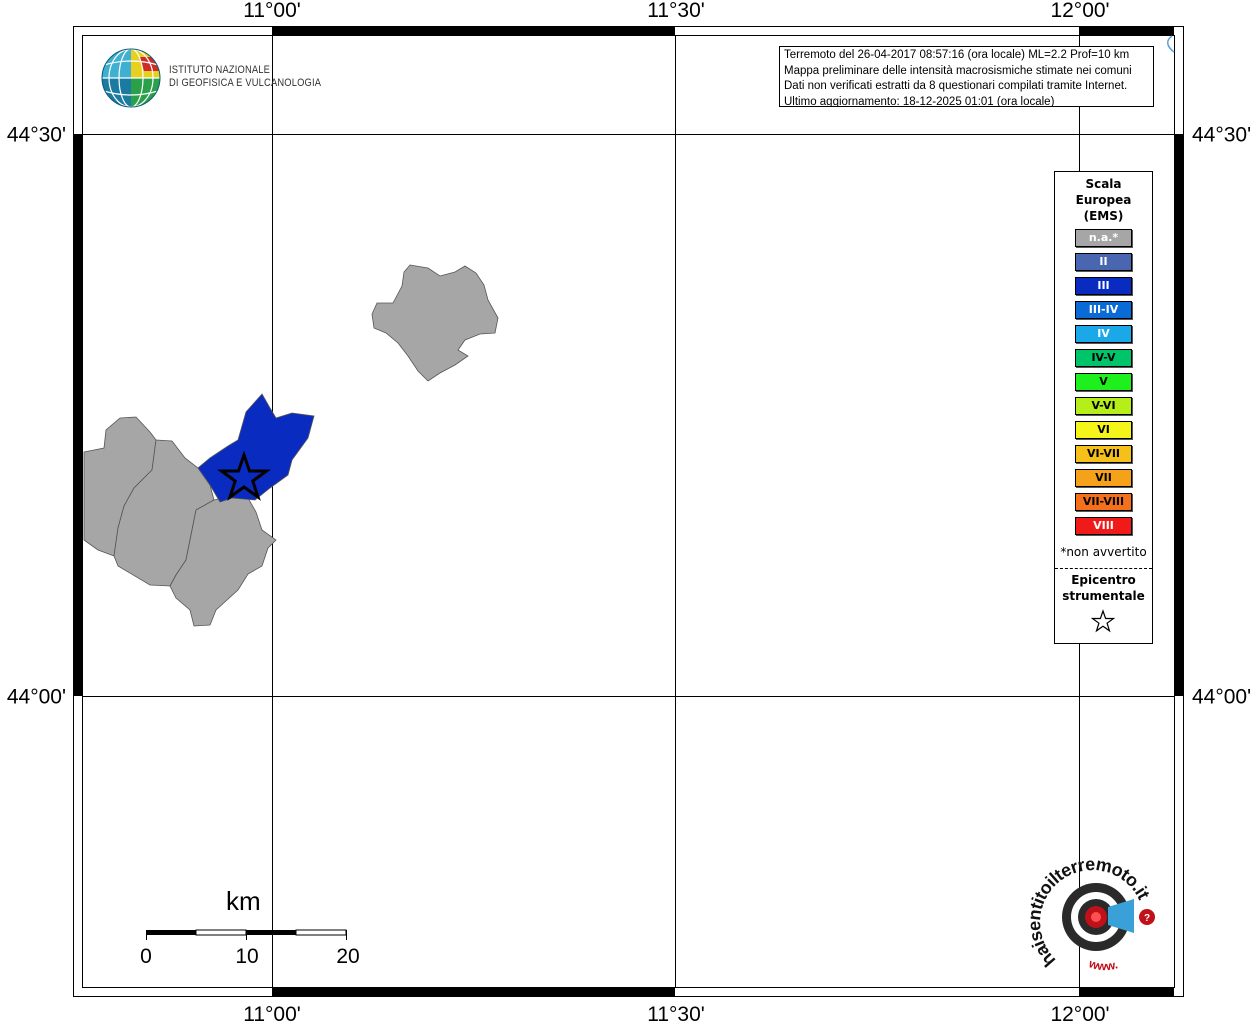  I want to click on municipality-areas, so click(291, 445).